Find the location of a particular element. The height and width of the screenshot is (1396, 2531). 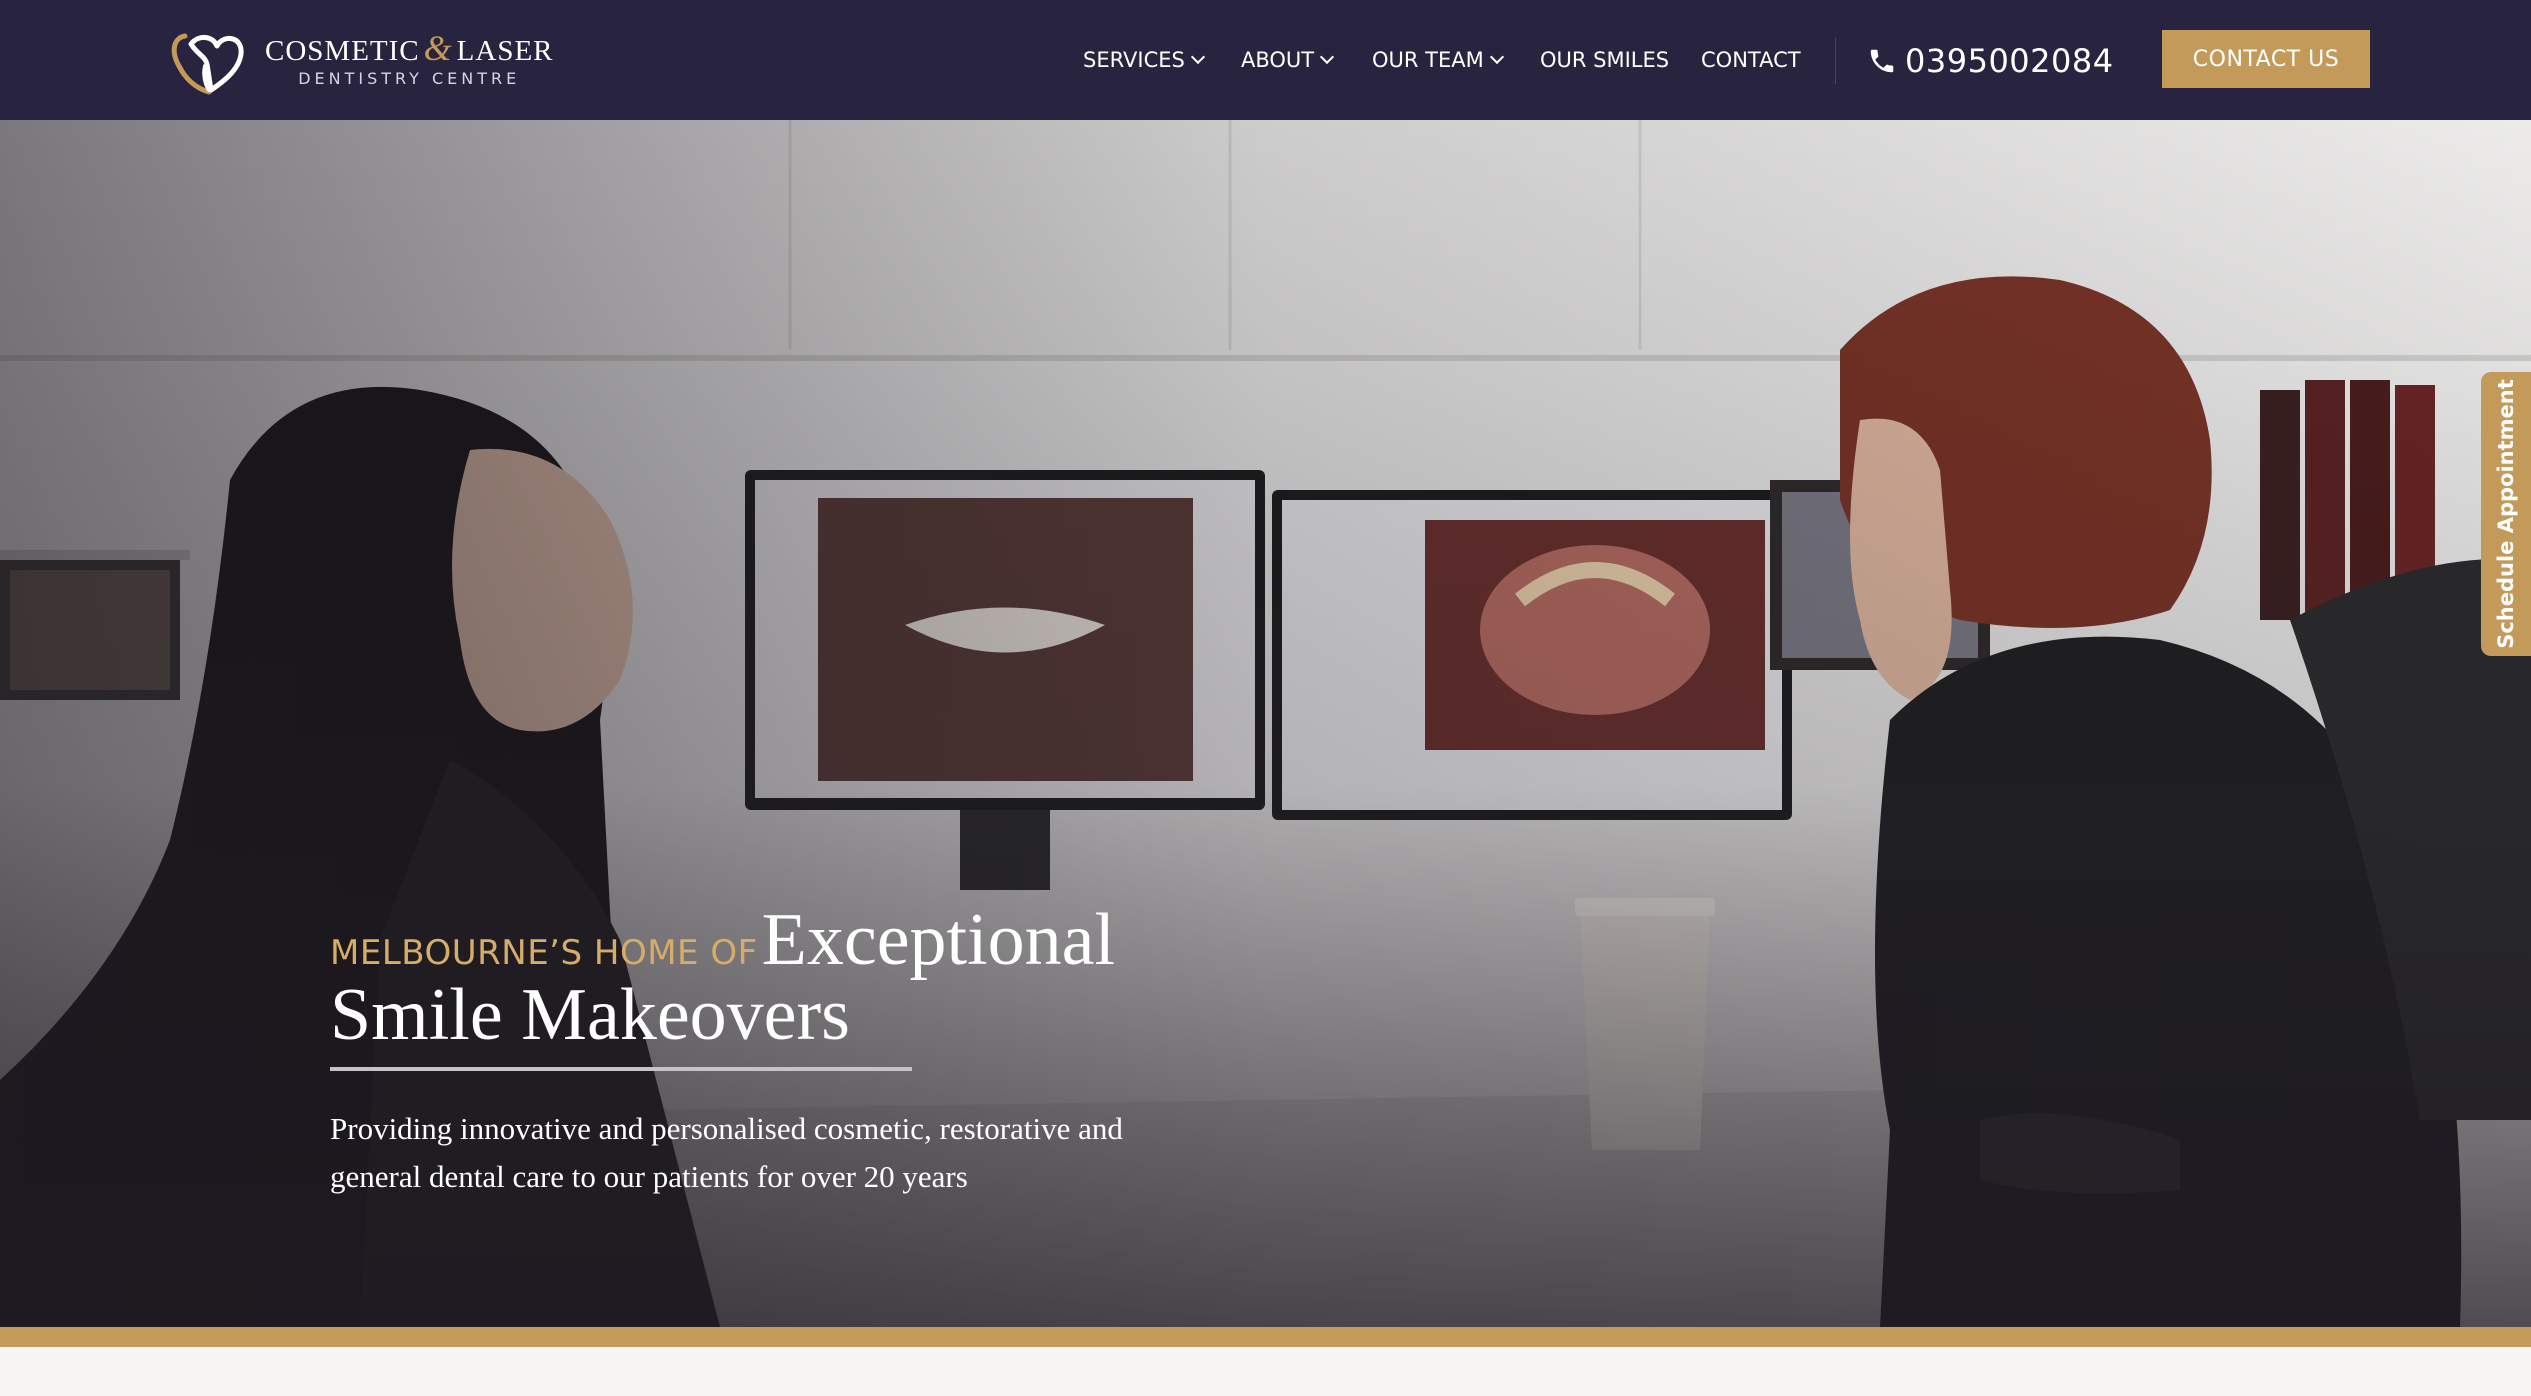

nav-item-about: ABOUT is located at coordinates (1288, 60).